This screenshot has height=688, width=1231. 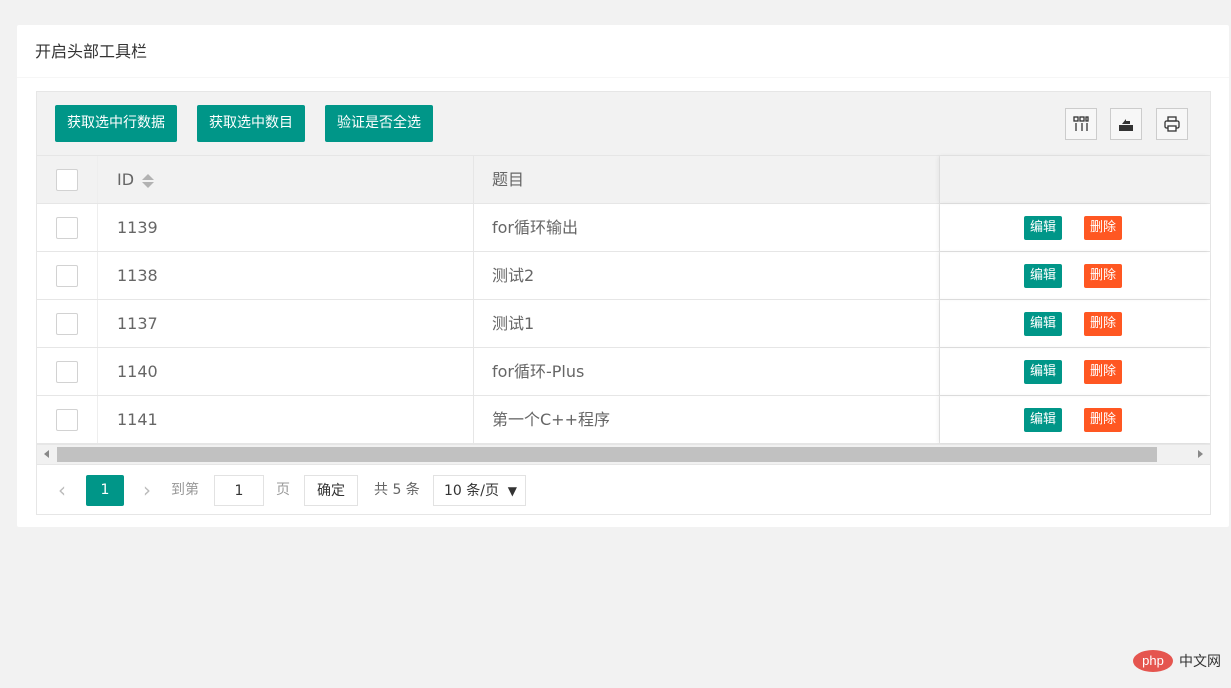 I want to click on table-toolbar: 获取选中行数据 获取选中数目 验证是否全选, so click(x=623, y=124).